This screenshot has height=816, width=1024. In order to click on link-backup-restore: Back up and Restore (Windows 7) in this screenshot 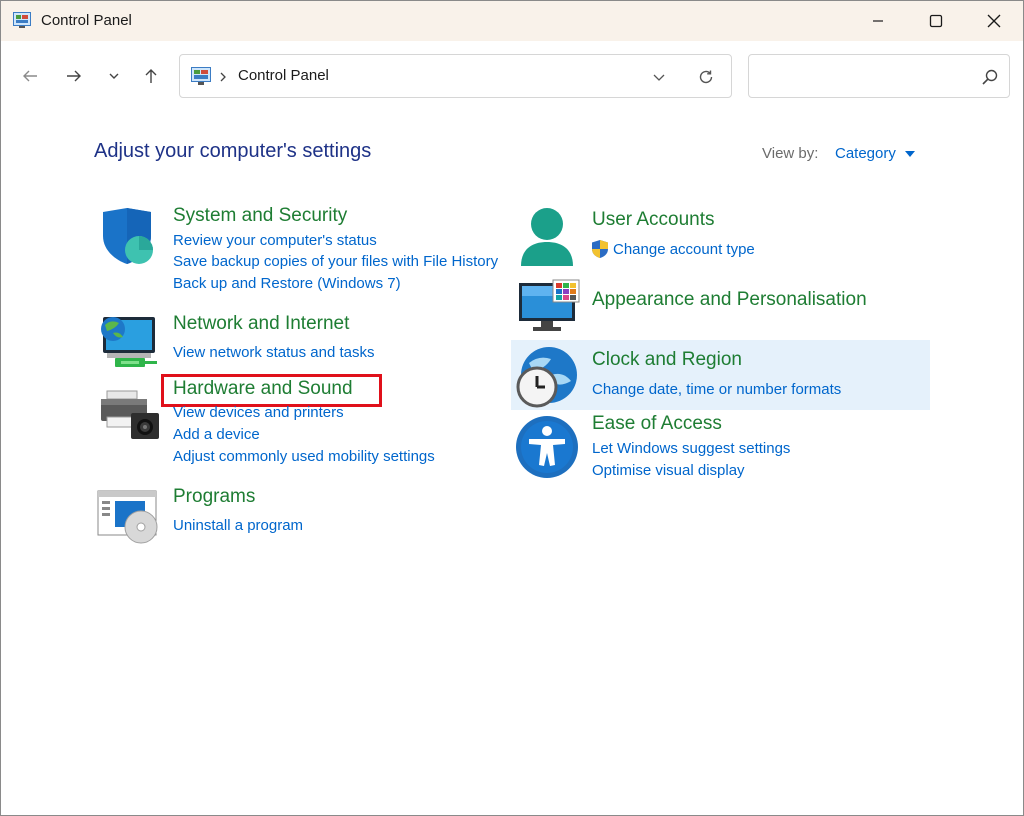, I will do `click(287, 283)`.